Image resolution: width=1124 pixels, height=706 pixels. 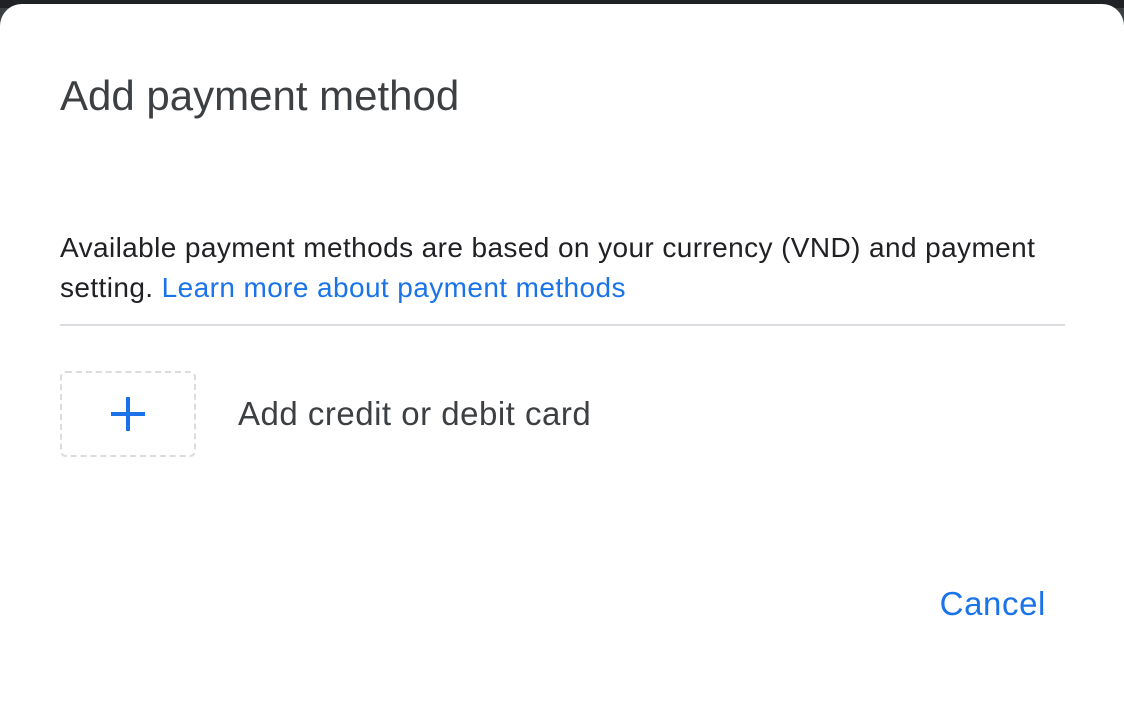 I want to click on add-credit-card-option: Add credit or debit card, so click(x=410, y=414).